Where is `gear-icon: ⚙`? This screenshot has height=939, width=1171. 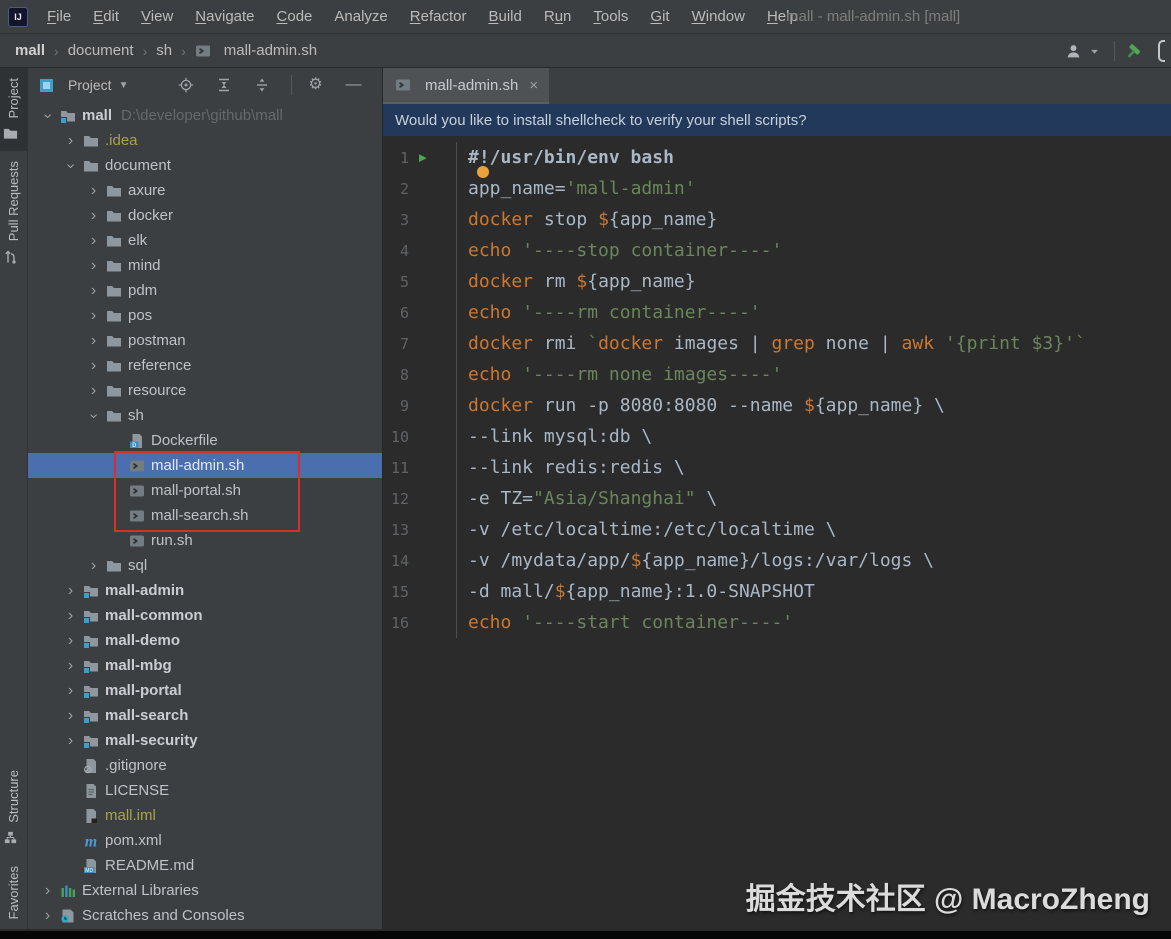 gear-icon: ⚙ is located at coordinates (315, 85).